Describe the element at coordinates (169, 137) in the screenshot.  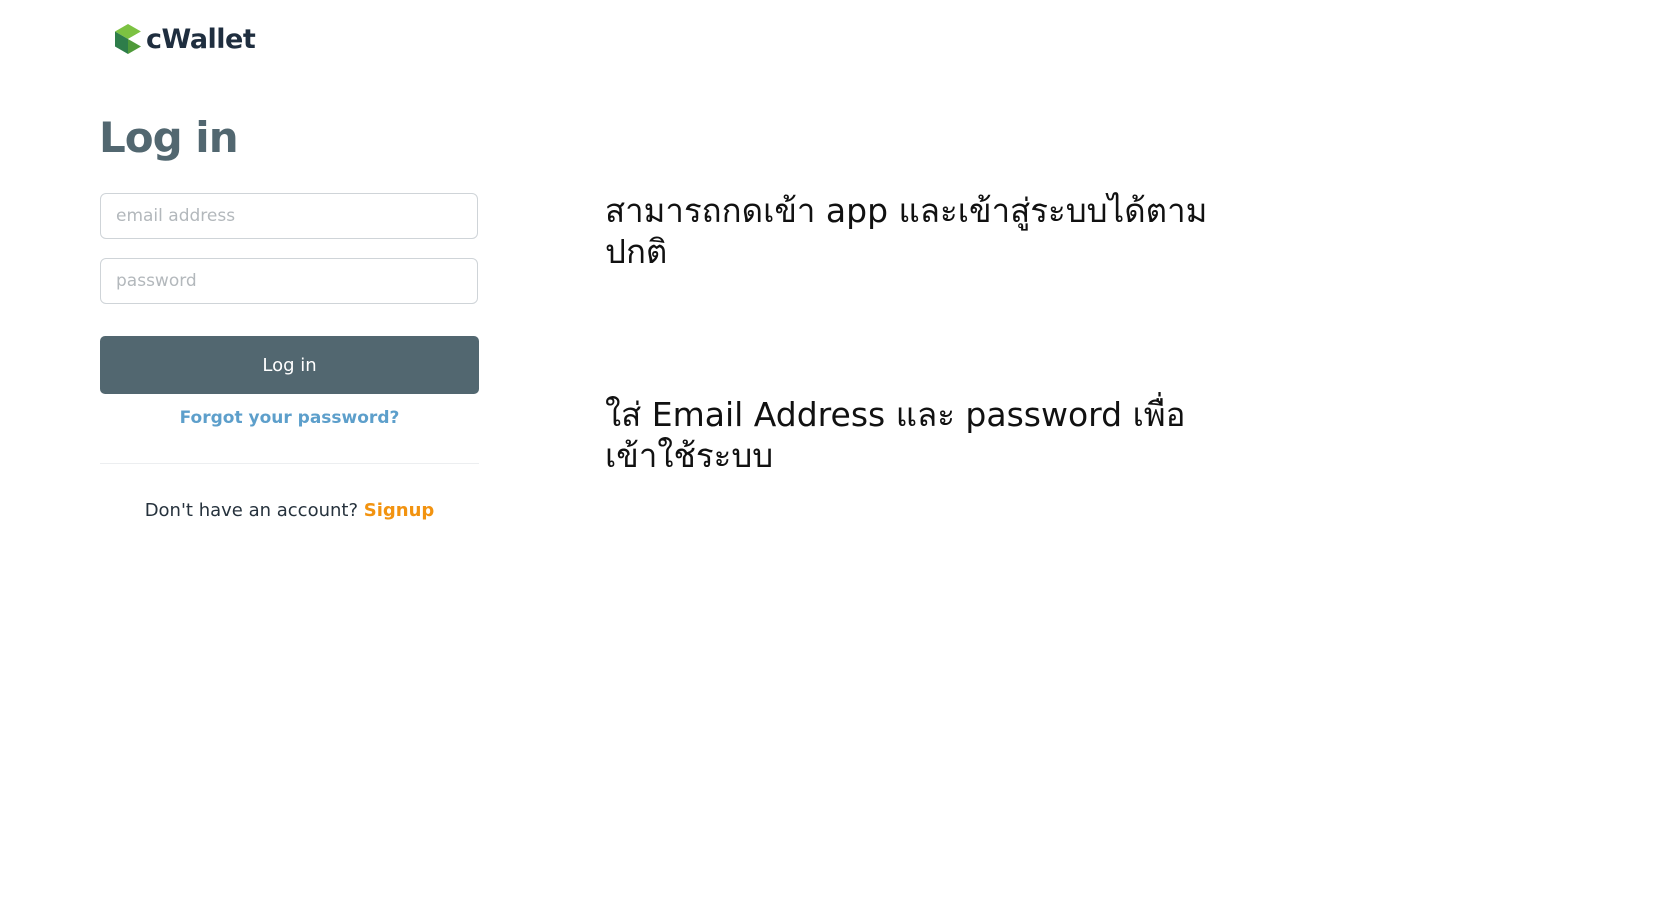
I see `page-title: Log in` at that location.